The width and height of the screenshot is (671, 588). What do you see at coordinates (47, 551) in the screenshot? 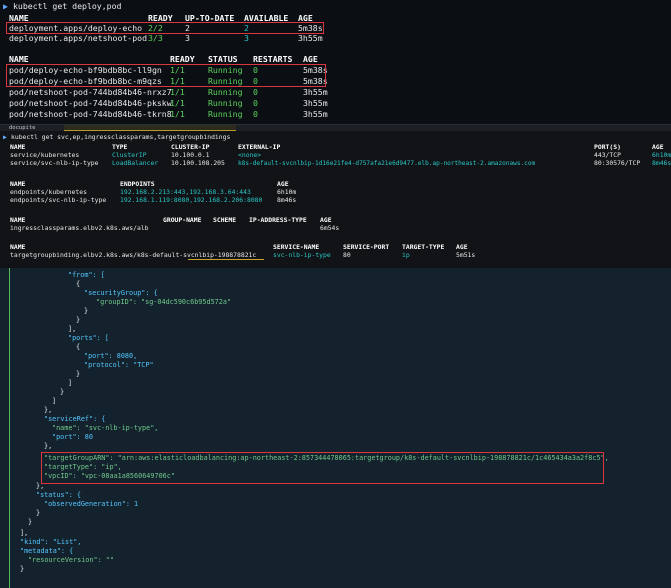
I see `json-line: "metadata": {` at bounding box center [47, 551].